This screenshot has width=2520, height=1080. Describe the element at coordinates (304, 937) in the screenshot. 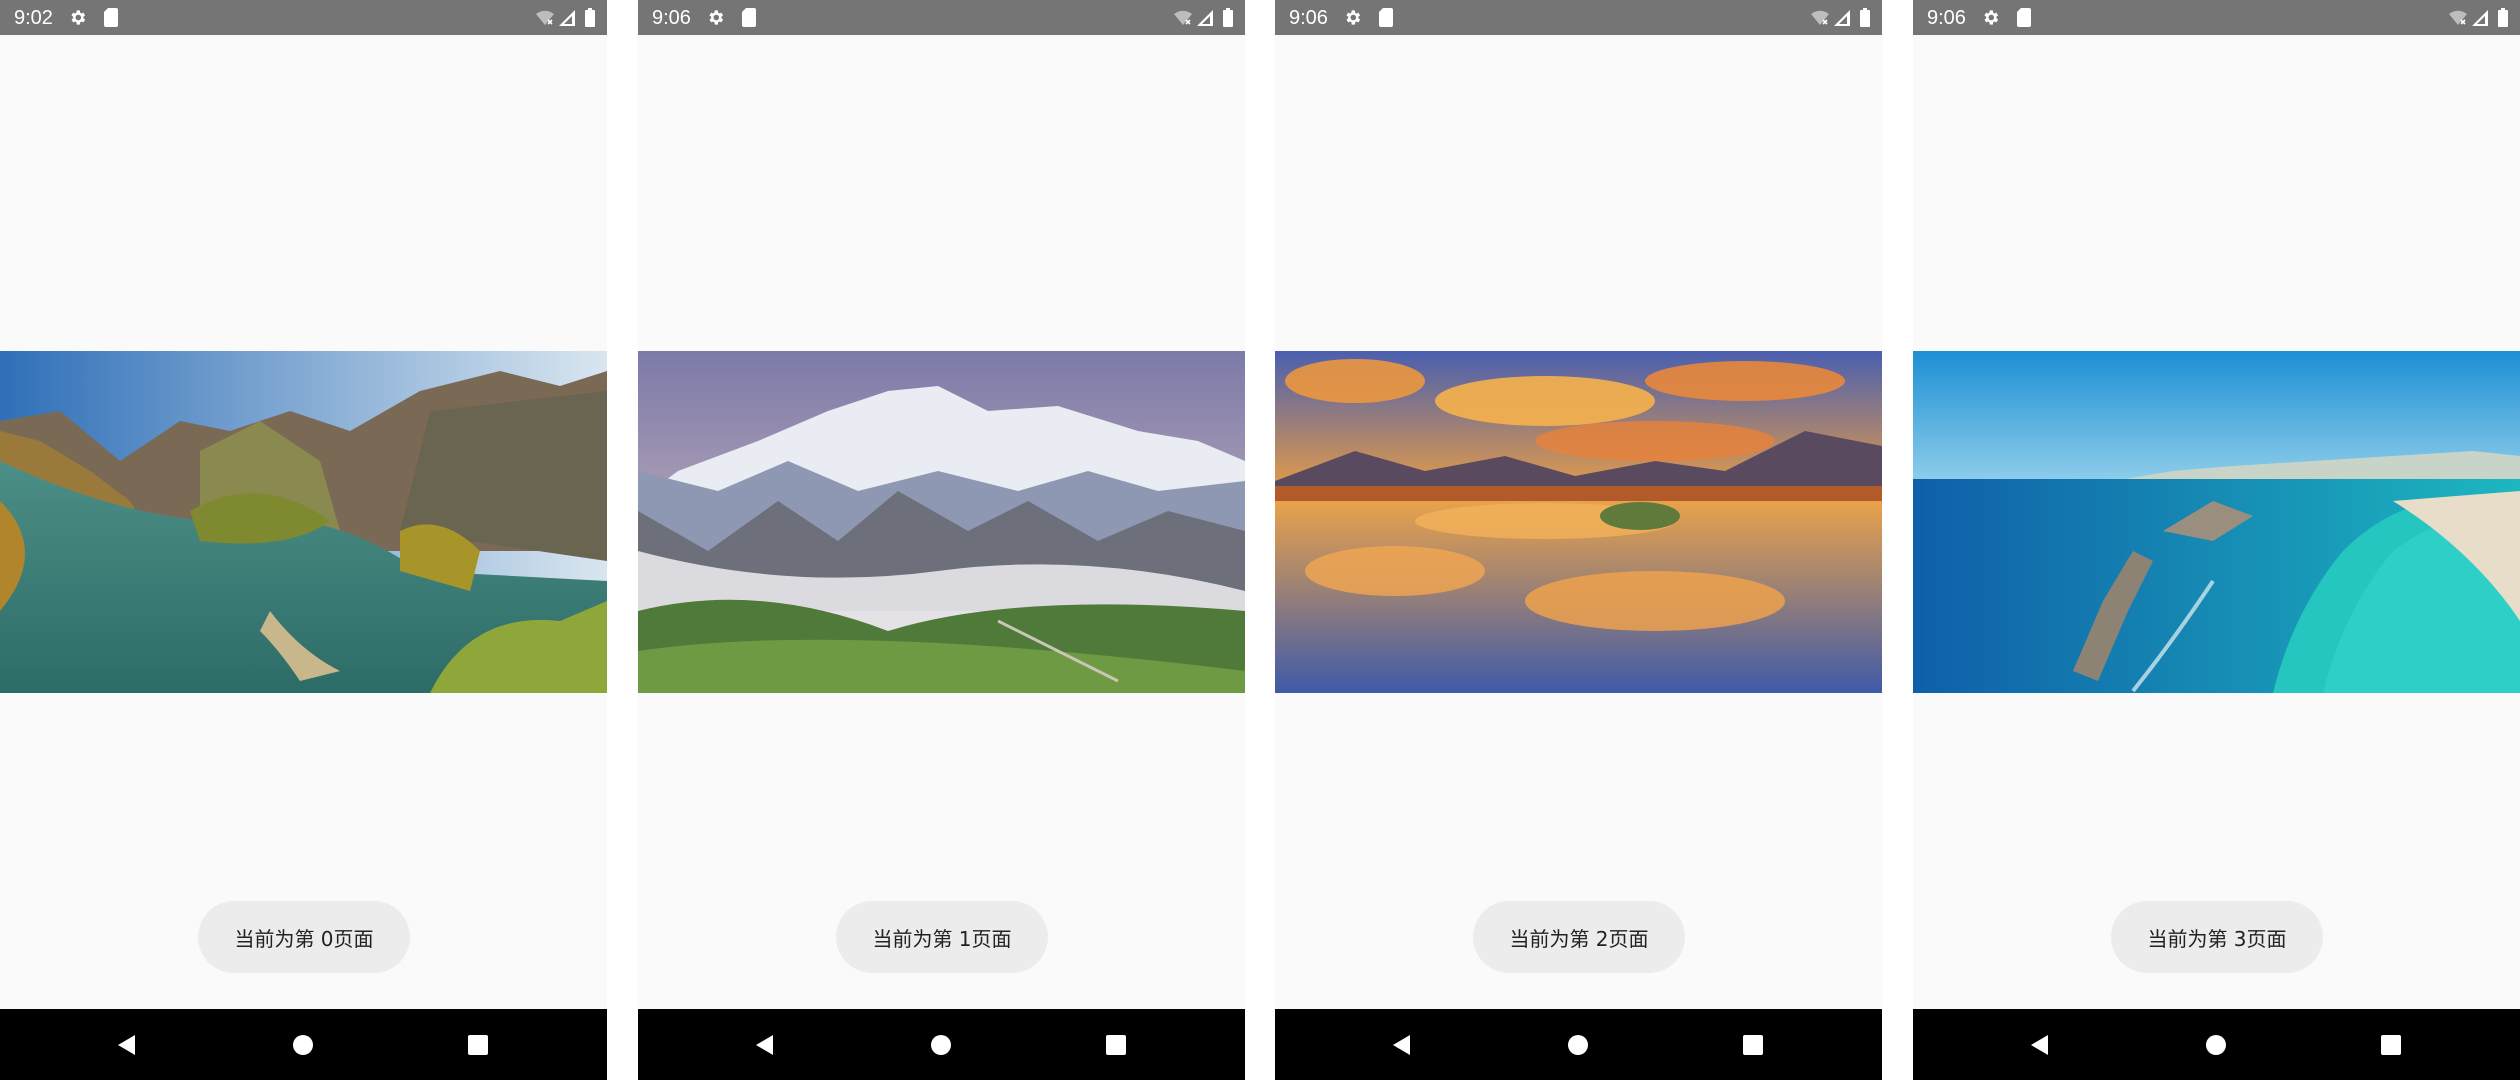

I see `page-toast: 当前为第 0页面` at that location.